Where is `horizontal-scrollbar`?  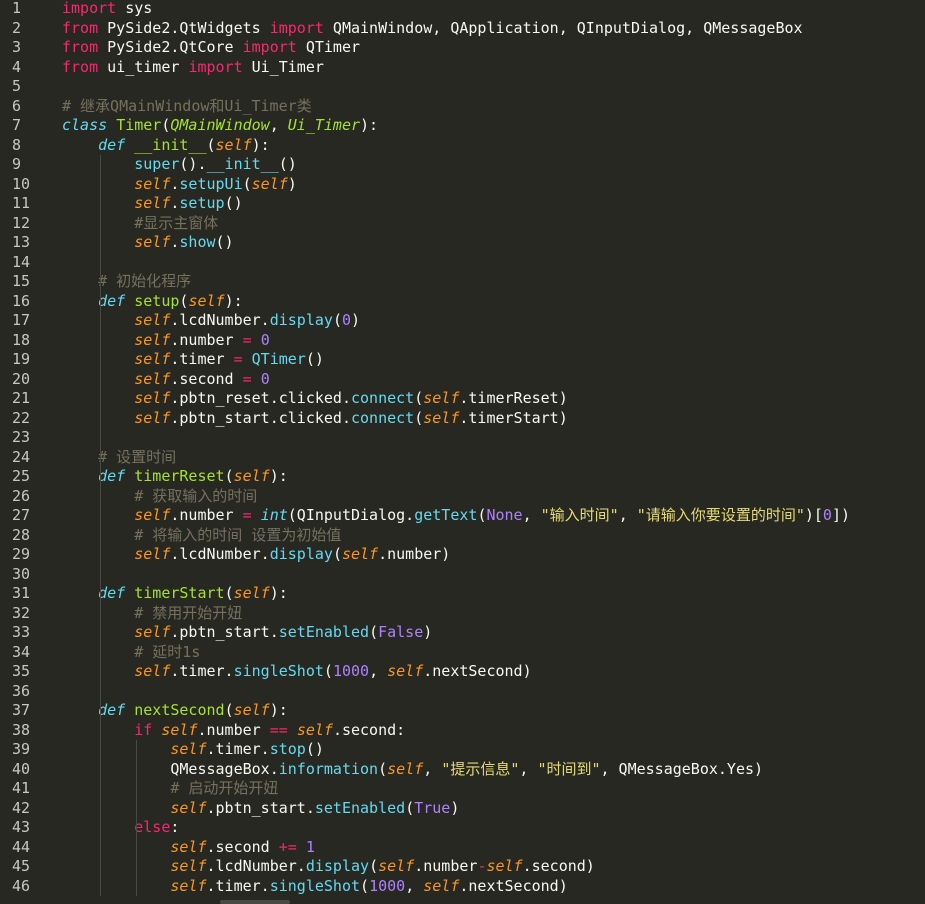 horizontal-scrollbar is located at coordinates (255, 902).